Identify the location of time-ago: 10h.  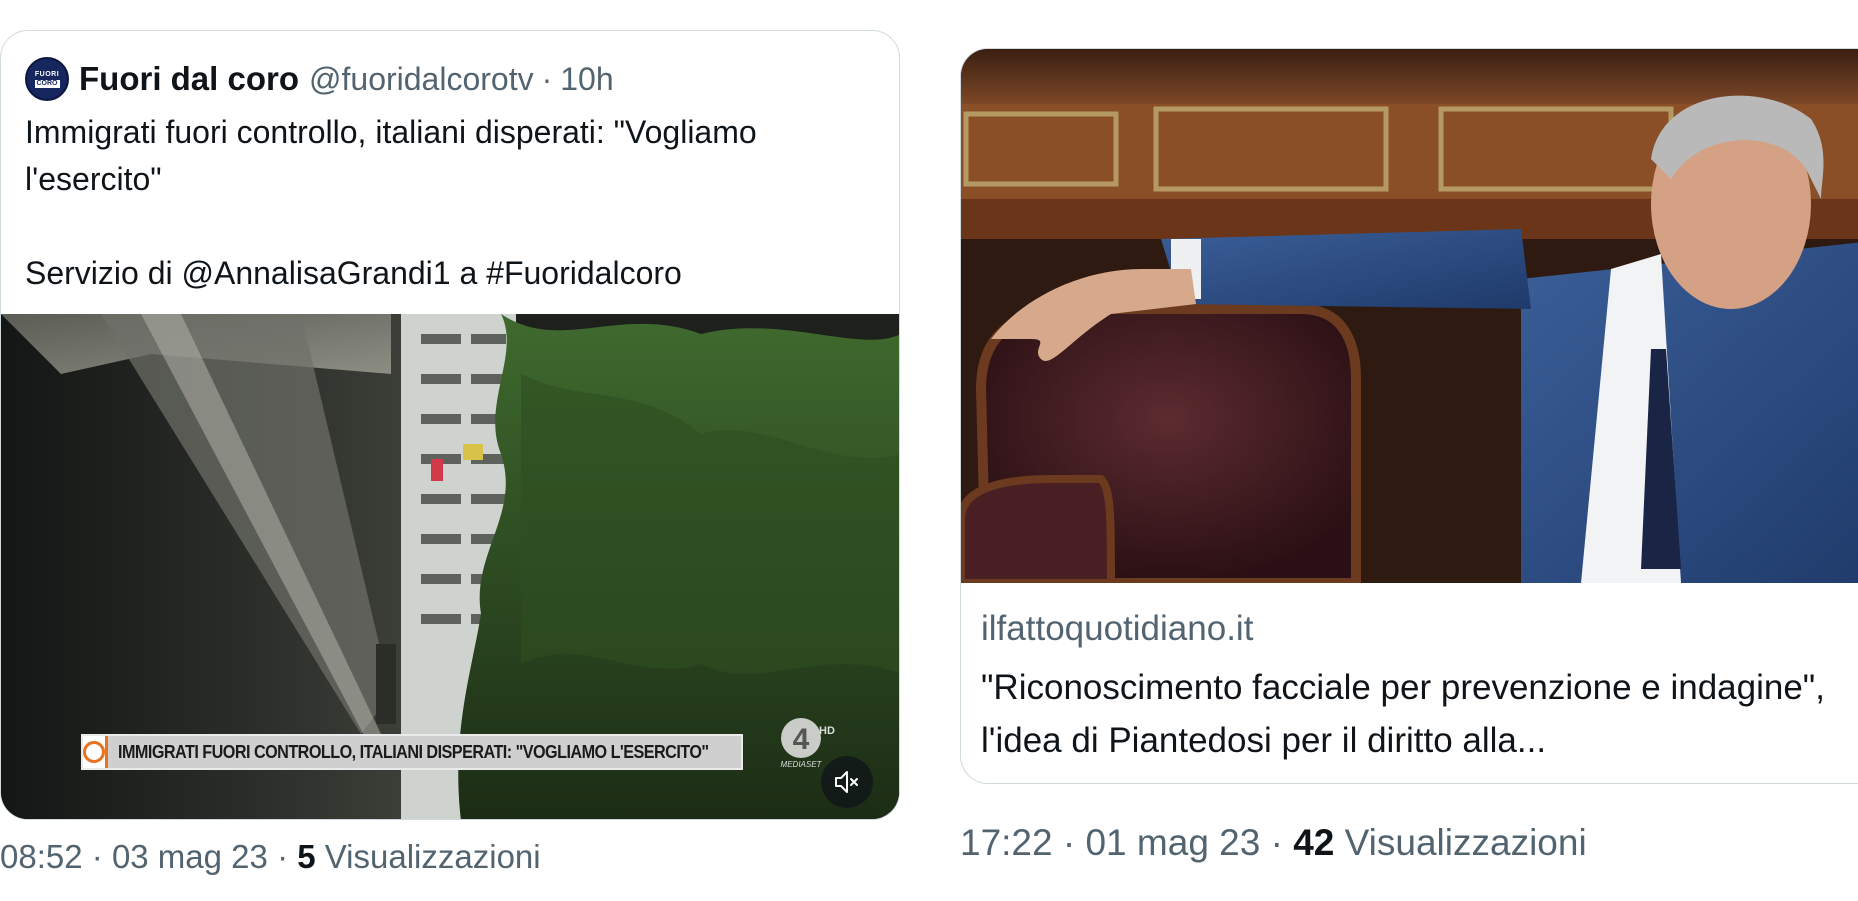
(586, 79).